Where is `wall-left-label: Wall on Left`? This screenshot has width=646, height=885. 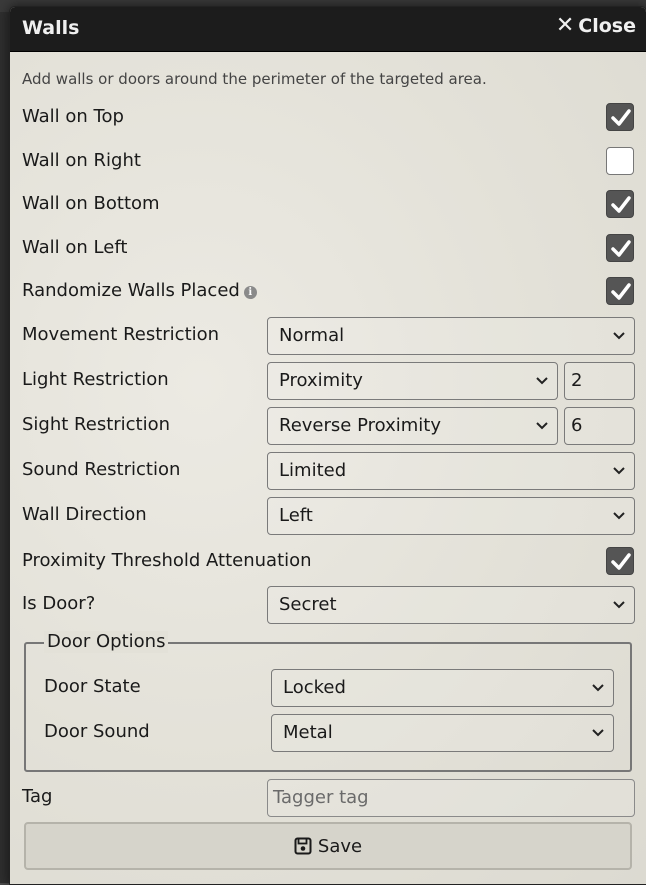
wall-left-label: Wall on Left is located at coordinates (75, 247).